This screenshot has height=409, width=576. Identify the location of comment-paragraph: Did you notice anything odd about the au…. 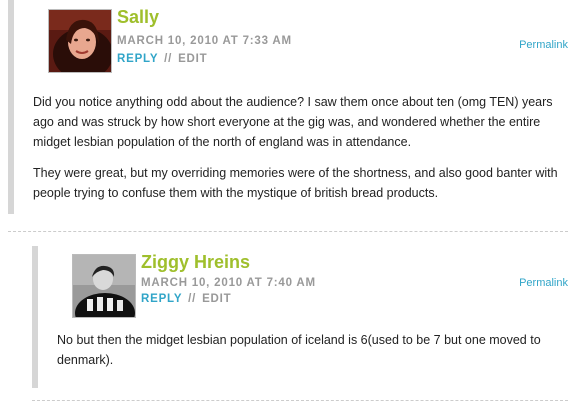
(293, 122).